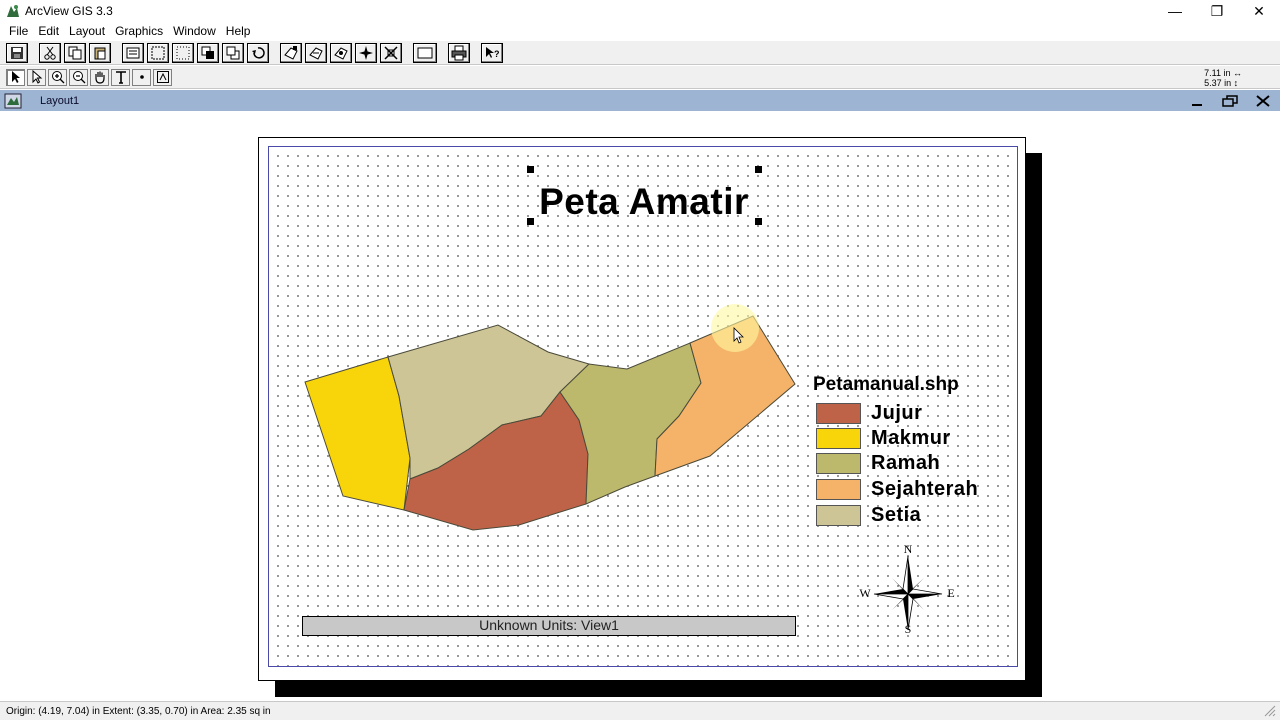  I want to click on send-back-icon, so click(233, 52).